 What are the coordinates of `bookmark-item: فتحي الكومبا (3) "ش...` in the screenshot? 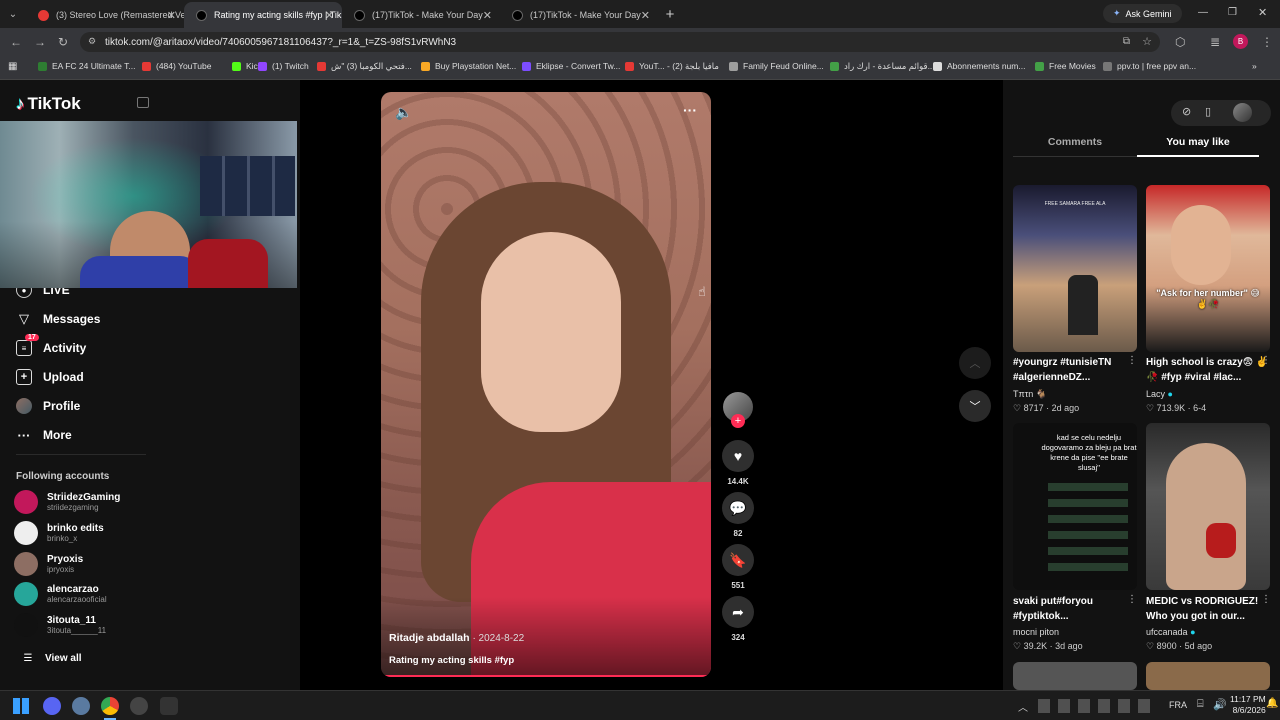 It's located at (364, 66).